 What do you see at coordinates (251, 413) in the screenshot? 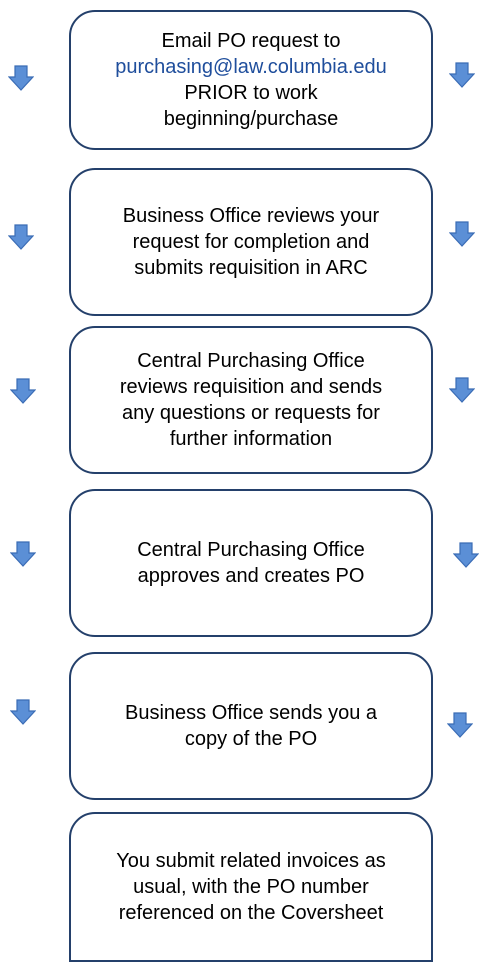
I see `step-3-line-3: any questions or requests for` at bounding box center [251, 413].